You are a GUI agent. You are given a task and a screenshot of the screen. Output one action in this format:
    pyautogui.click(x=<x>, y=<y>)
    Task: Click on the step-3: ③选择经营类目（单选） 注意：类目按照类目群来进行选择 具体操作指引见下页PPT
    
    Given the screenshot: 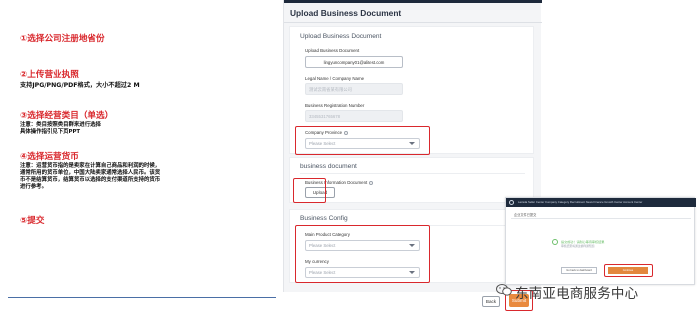 What is the action you would take?
    pyautogui.click(x=145, y=123)
    